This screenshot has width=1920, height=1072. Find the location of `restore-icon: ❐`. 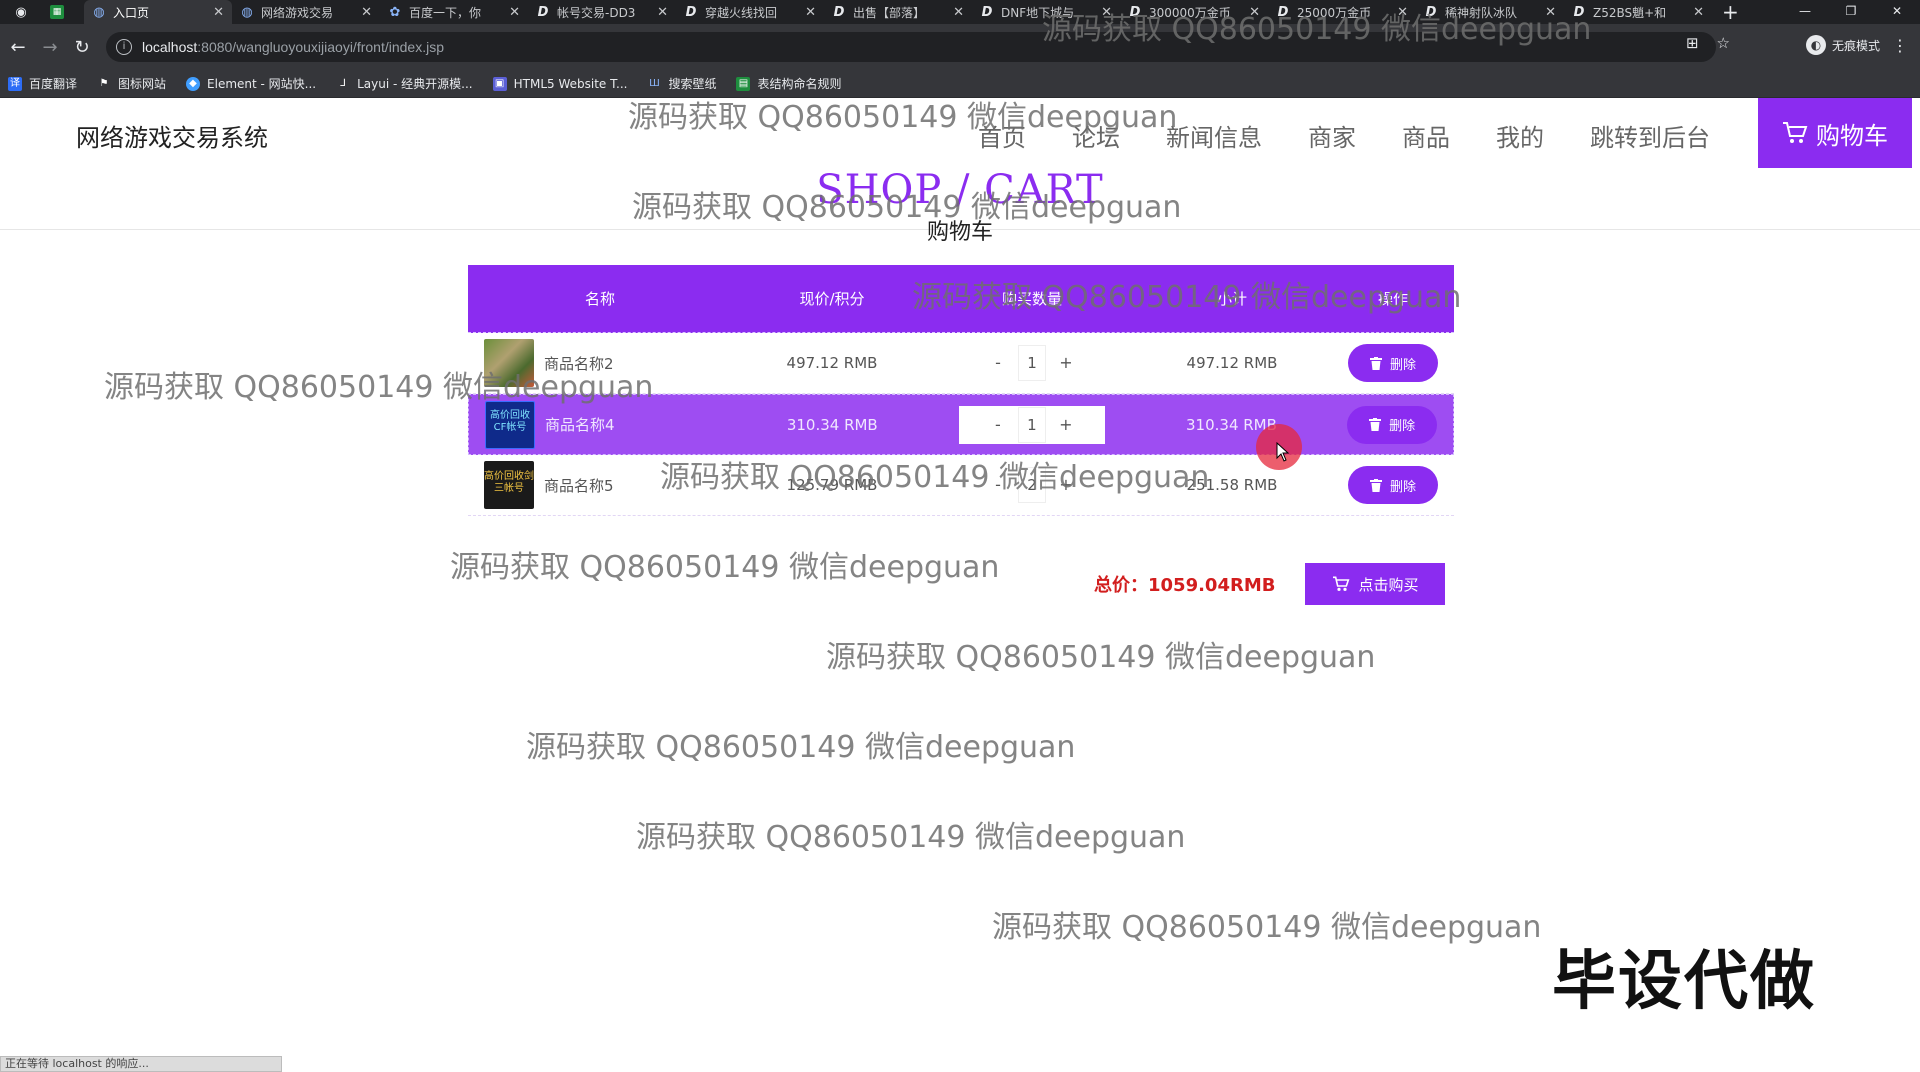

restore-icon: ❐ is located at coordinates (1851, 12).